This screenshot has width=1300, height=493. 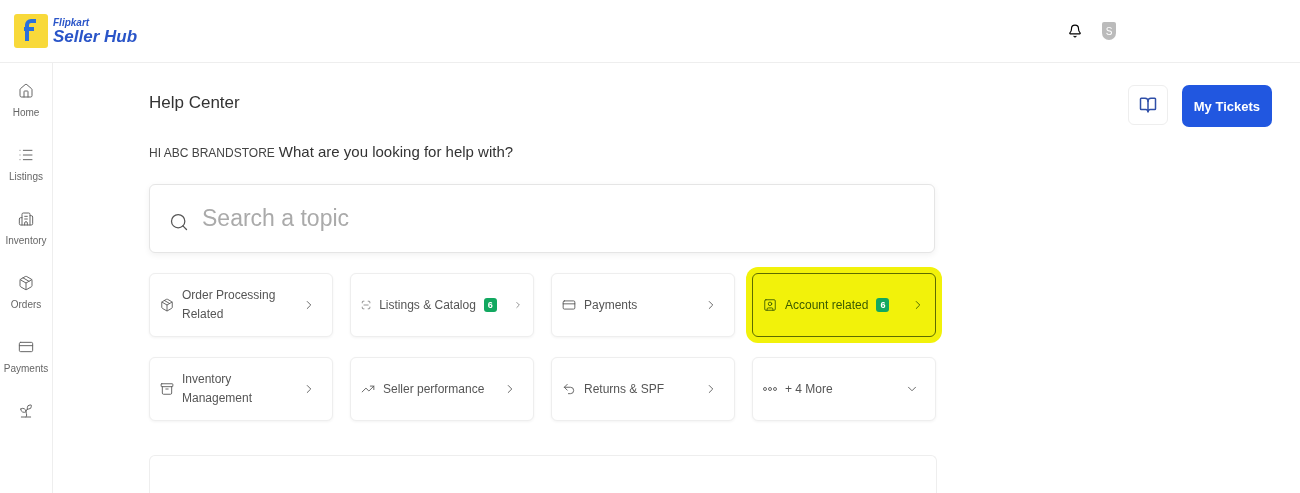 What do you see at coordinates (26, 292) in the screenshot?
I see `sidebar-item: Orders` at bounding box center [26, 292].